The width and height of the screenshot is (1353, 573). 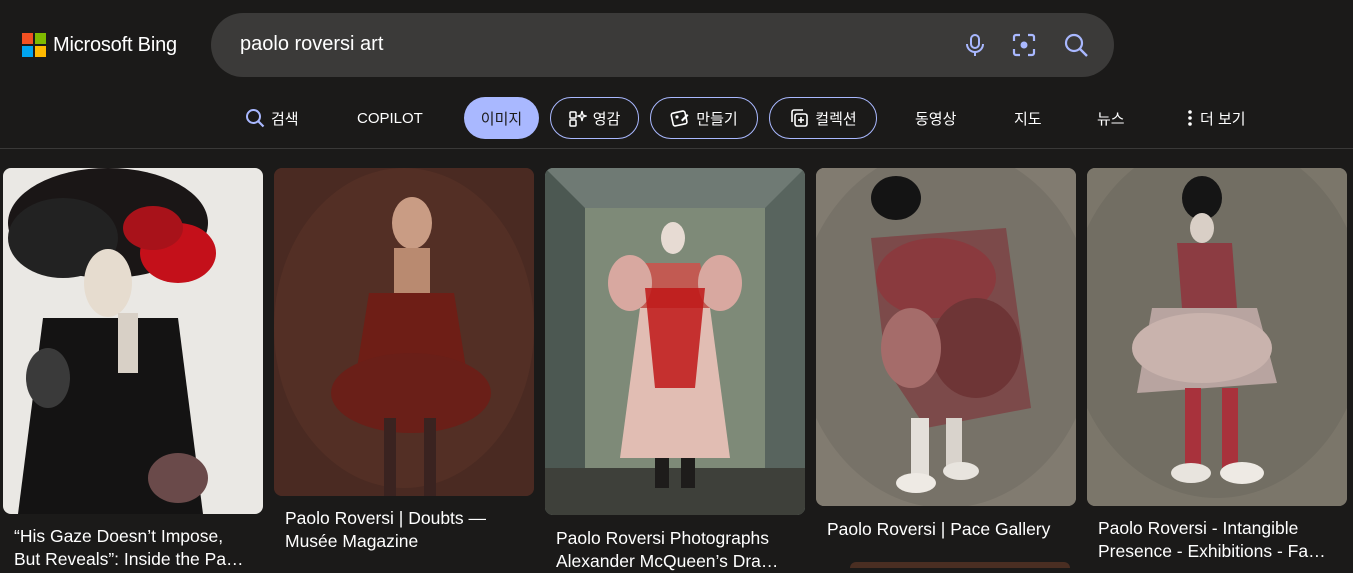 I want to click on tab-label: 검색, so click(x=285, y=119).